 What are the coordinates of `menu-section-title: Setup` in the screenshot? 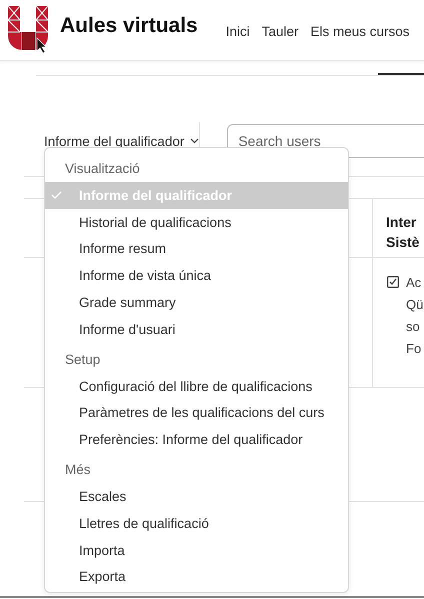 It's located at (83, 359).